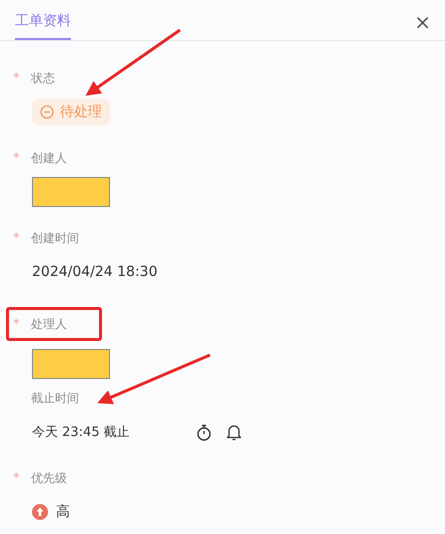 The width and height of the screenshot is (445, 534). Describe the element at coordinates (43, 26) in the screenshot. I see `tab: 工单资料` at that location.